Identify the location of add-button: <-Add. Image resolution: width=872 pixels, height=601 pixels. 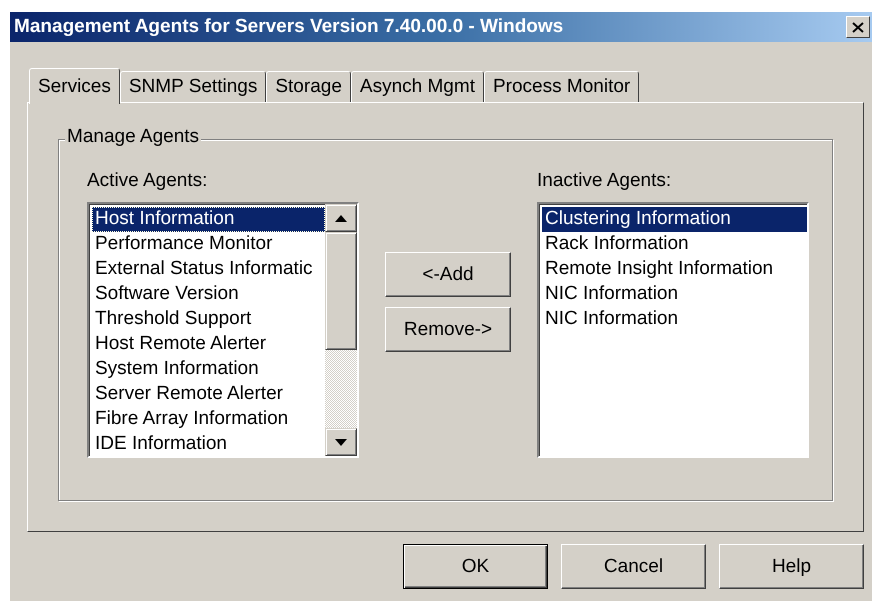
(448, 274).